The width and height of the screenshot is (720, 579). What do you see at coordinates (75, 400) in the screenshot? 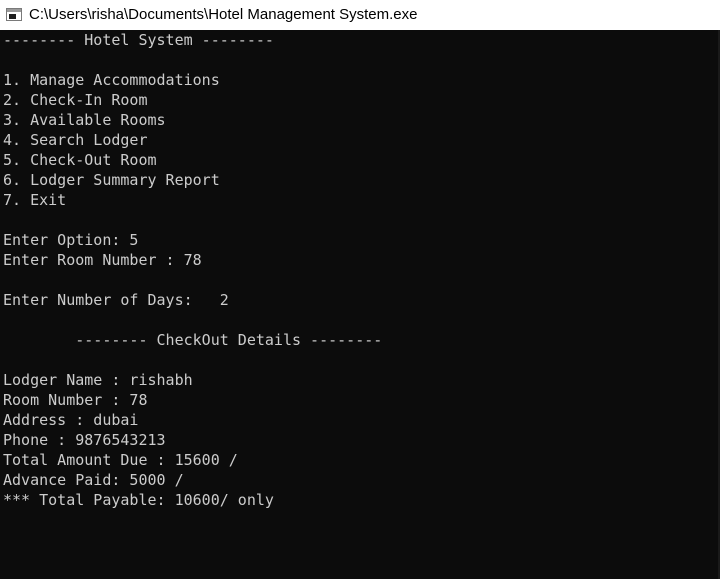
I see `room-number-line: Room Number : 78` at bounding box center [75, 400].